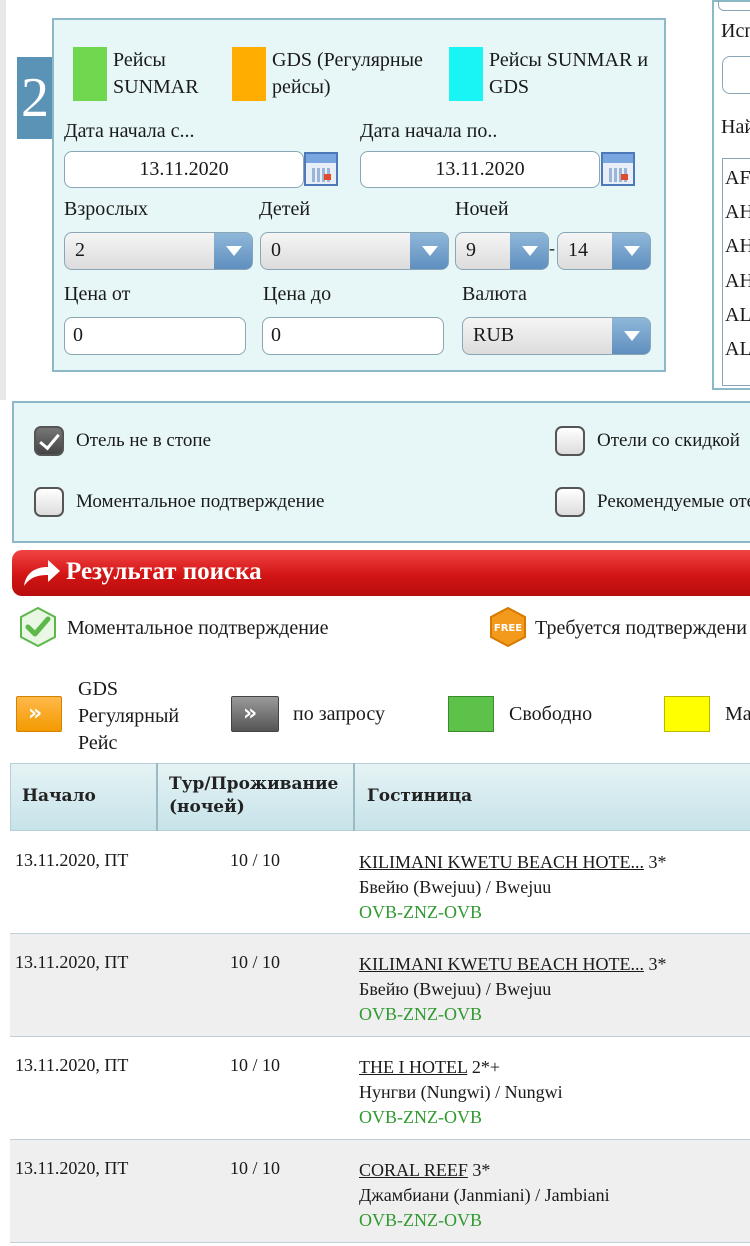  Describe the element at coordinates (419, 796) in the screenshot. I see `column-header-hotel: Гостиница` at that location.